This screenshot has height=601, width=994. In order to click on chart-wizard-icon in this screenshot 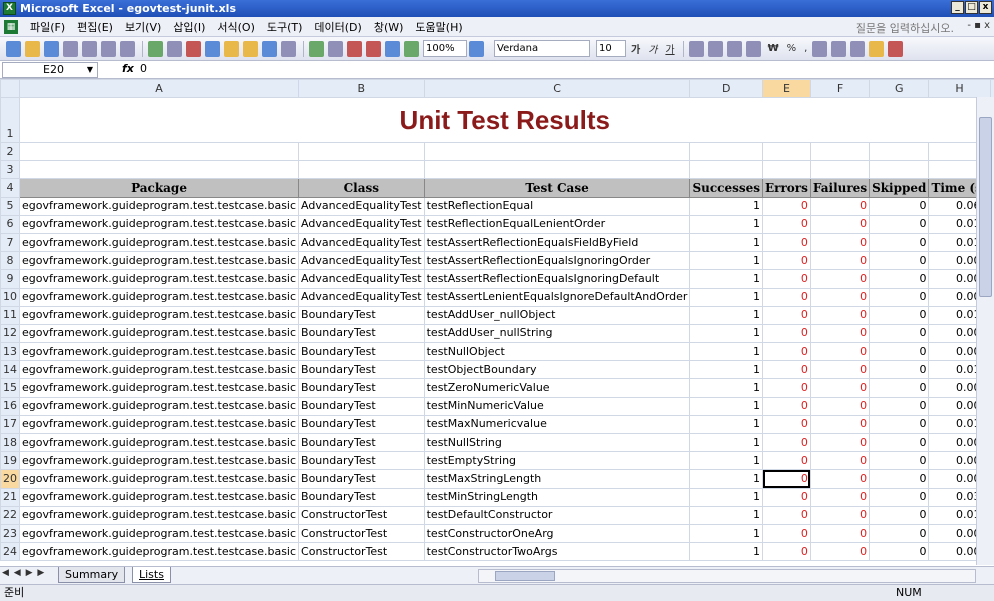, I will do `click(392, 48)`.